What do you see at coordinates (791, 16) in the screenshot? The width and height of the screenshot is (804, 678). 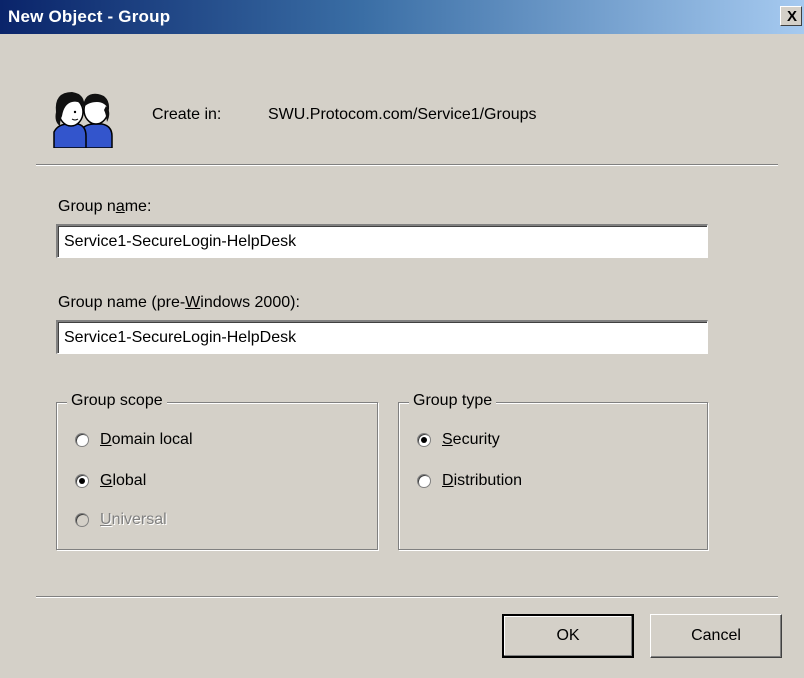 I see `close-button: X` at bounding box center [791, 16].